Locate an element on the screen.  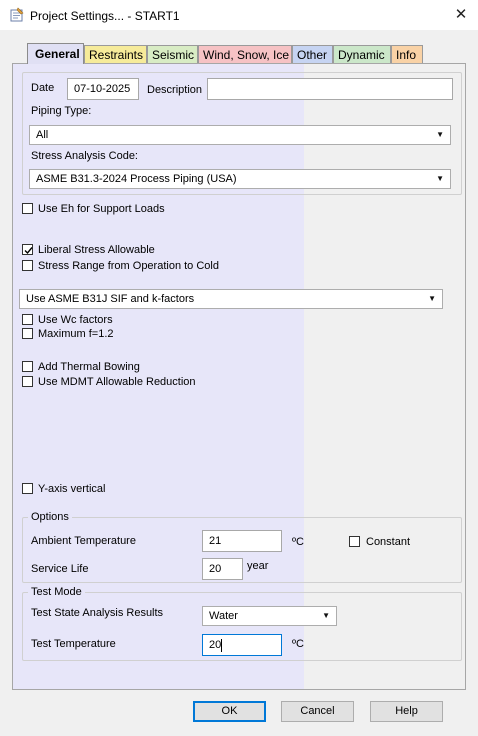
y-axis-checkbox is located at coordinates (27, 488).